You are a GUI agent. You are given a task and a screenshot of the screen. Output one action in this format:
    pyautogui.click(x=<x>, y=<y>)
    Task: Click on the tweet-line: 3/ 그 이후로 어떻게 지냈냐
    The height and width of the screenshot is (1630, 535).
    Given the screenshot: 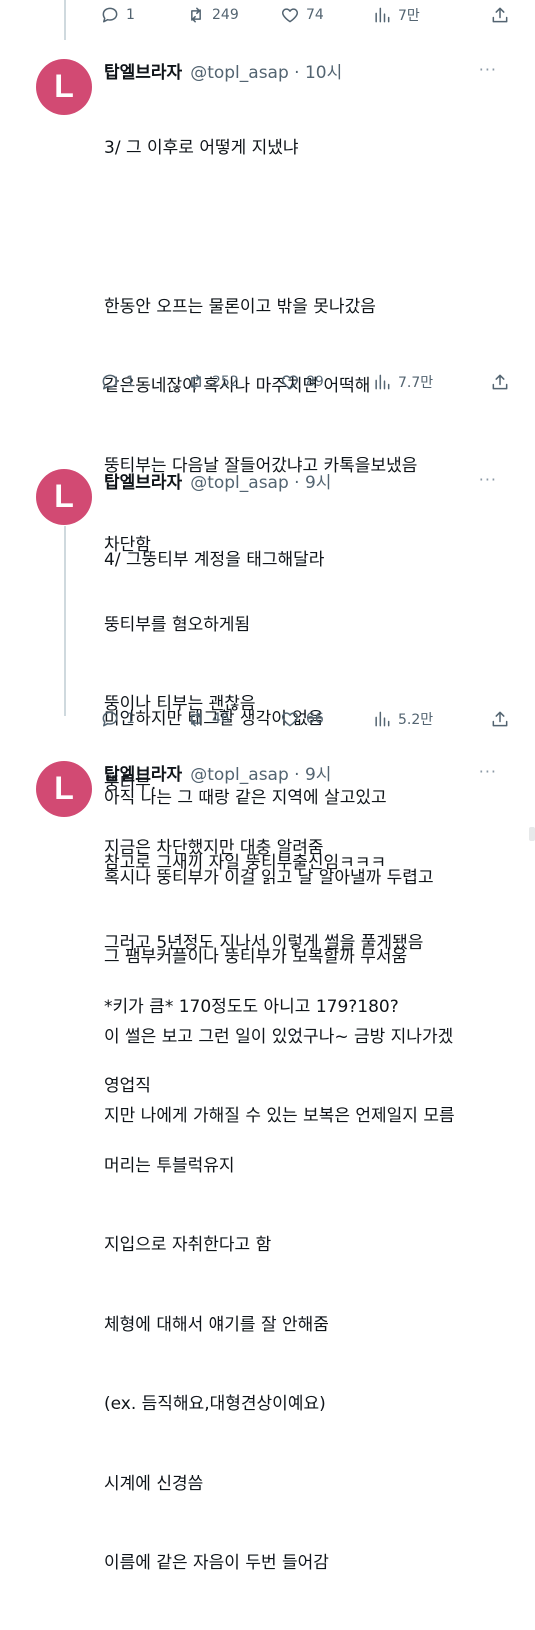 What is the action you would take?
    pyautogui.click(x=201, y=148)
    